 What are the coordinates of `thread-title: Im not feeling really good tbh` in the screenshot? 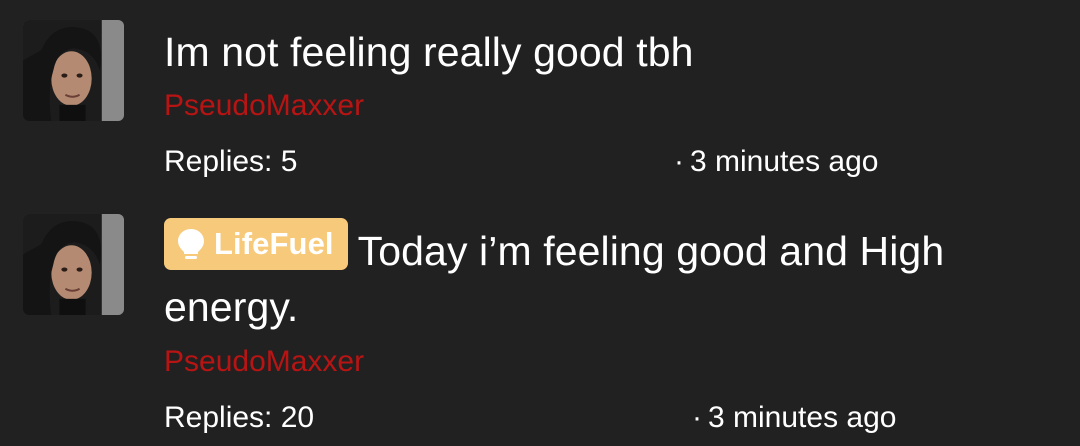 It's located at (602, 52).